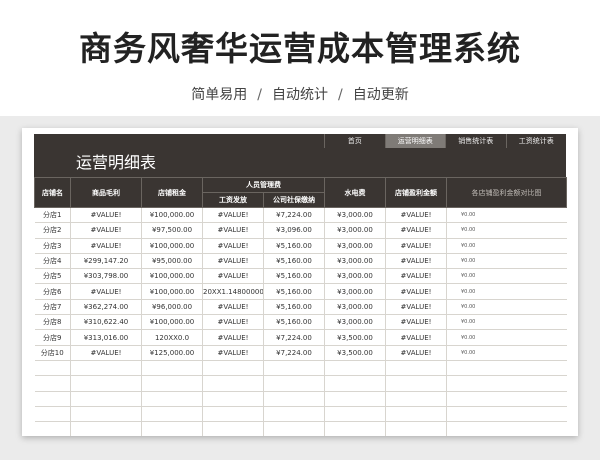 This screenshot has width=600, height=460. I want to click on cell-store: 分店2, so click(52, 230).